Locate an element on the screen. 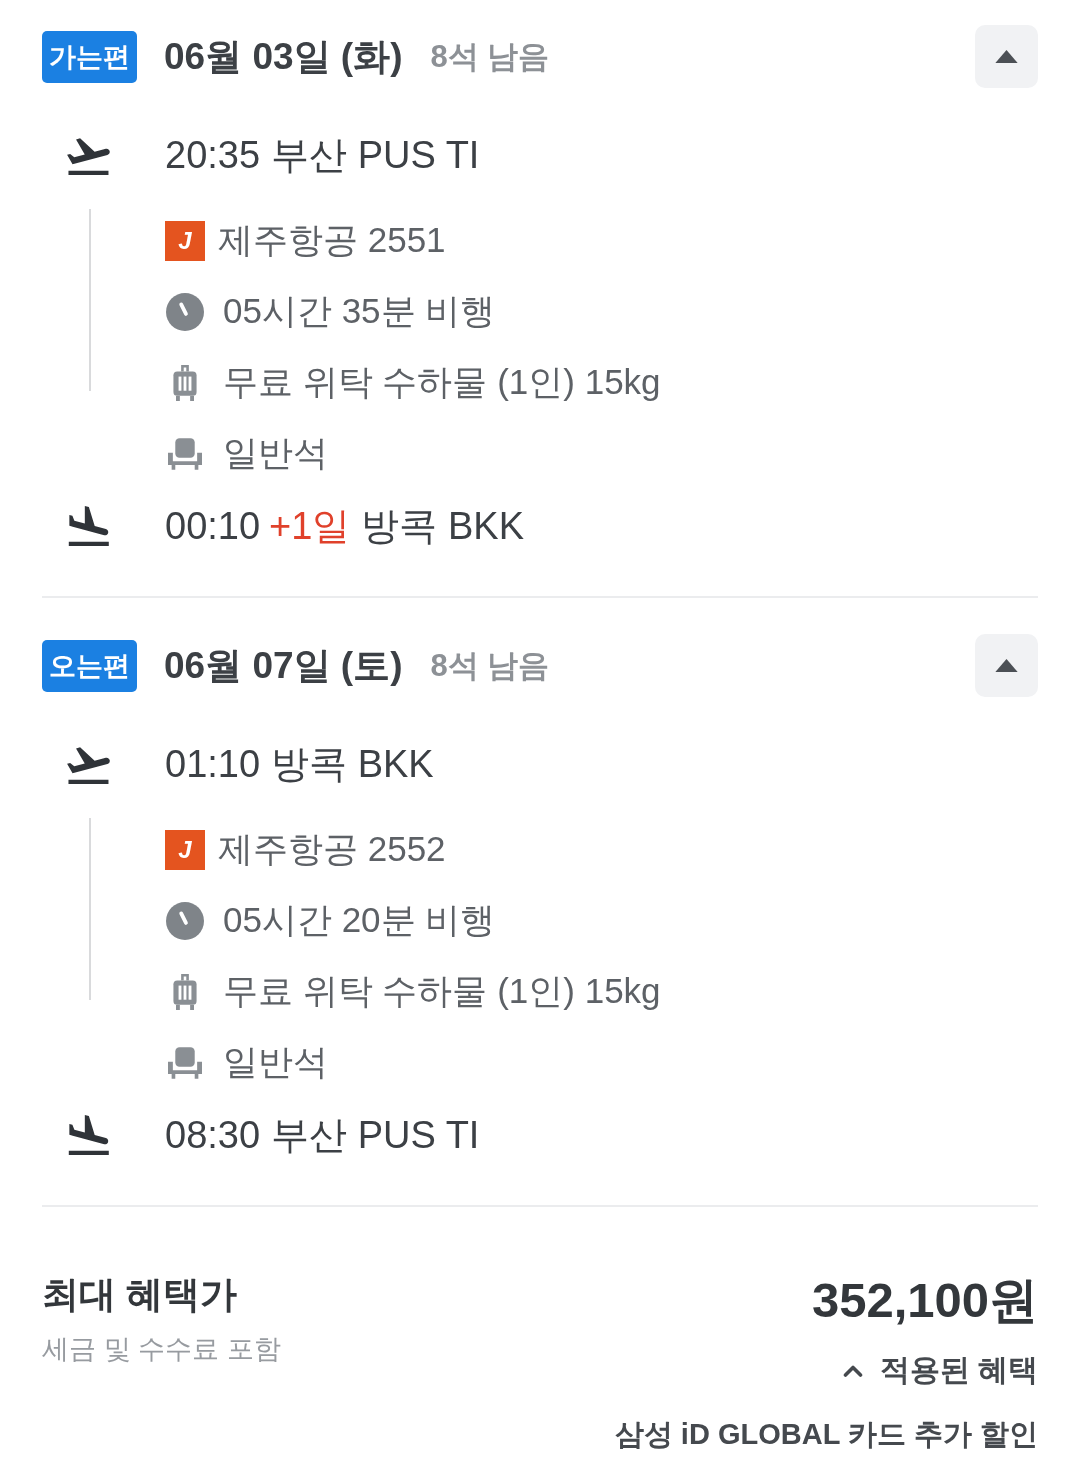 This screenshot has height=1469, width=1080. arrival-place: 방콕 BKK is located at coordinates (443, 526).